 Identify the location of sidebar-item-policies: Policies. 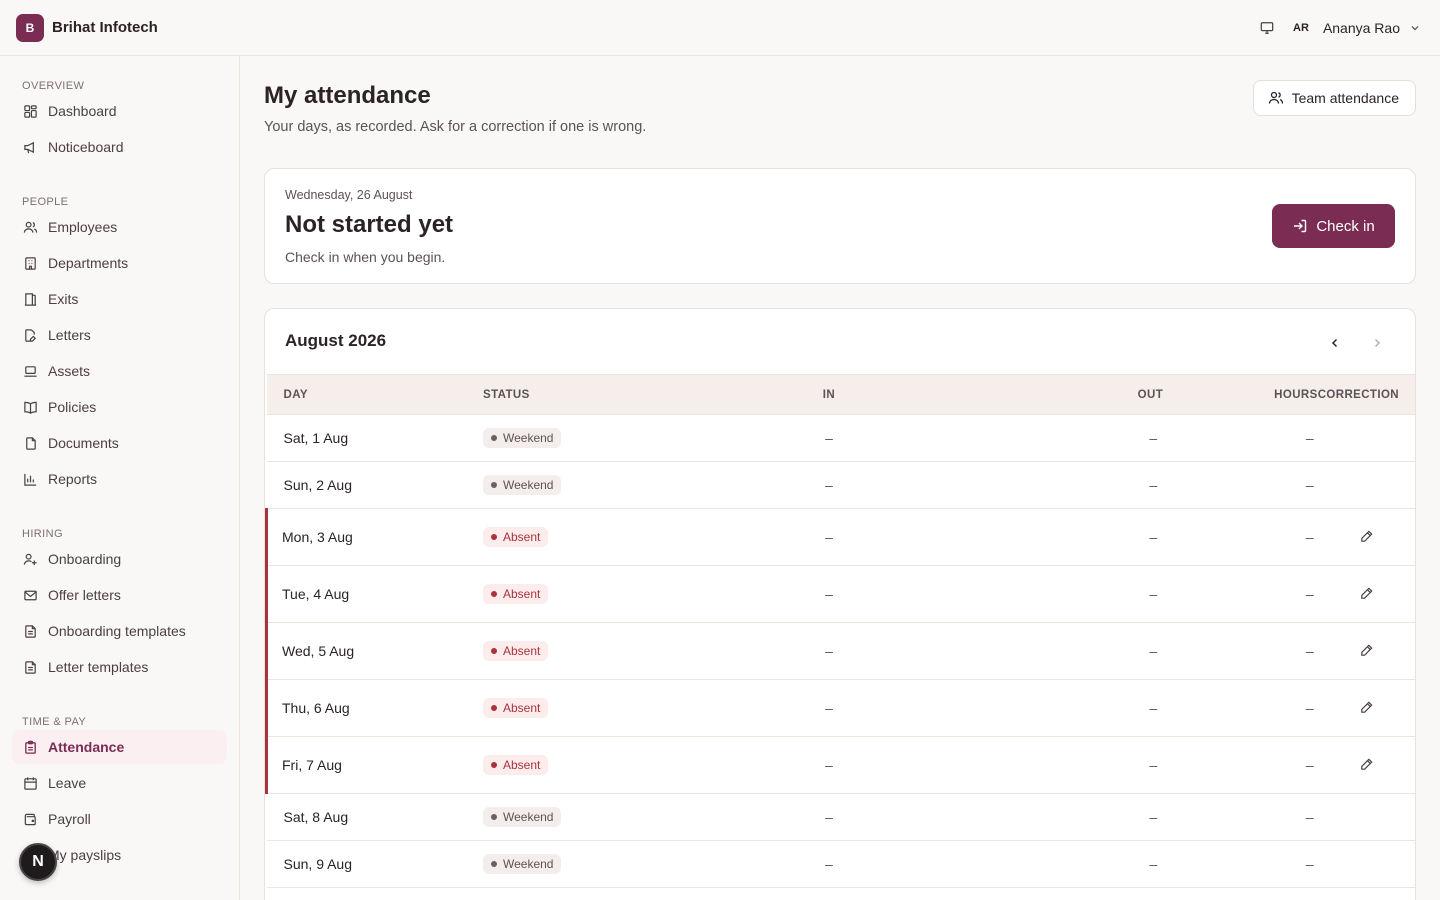
(119, 407).